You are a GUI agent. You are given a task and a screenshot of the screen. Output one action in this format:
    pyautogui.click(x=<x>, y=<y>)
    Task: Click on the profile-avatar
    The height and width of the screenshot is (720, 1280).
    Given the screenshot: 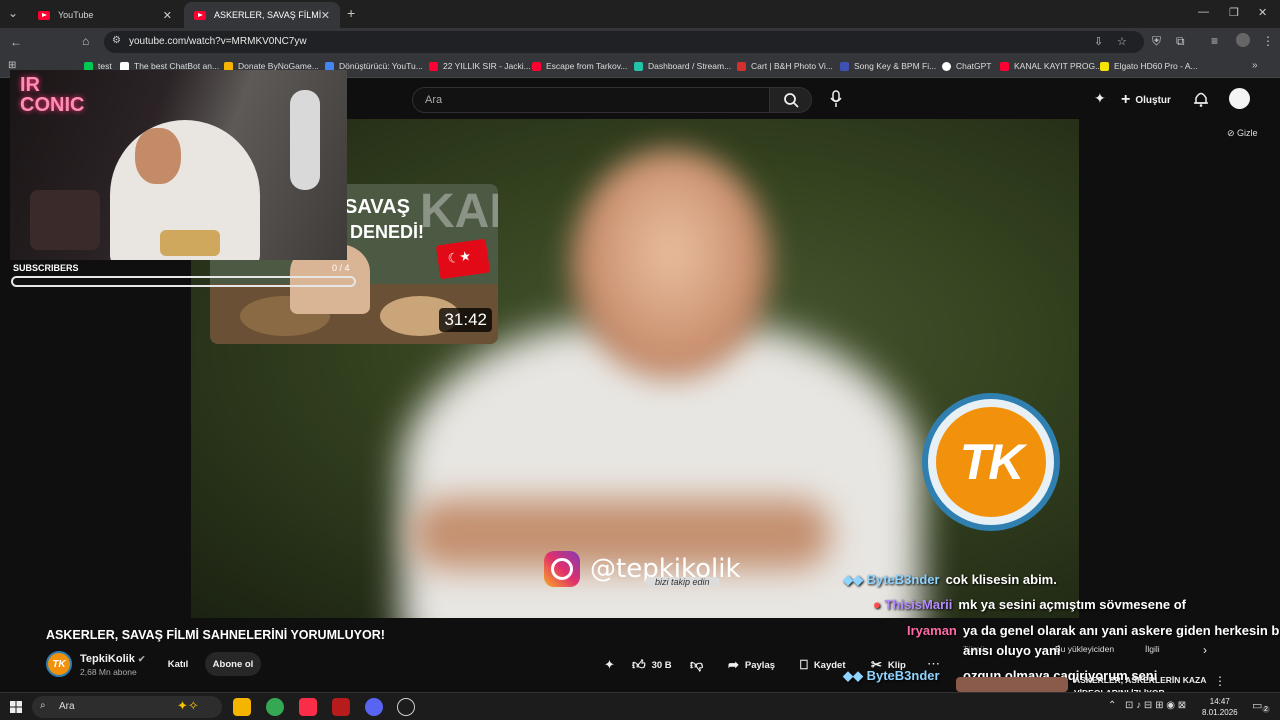 What is the action you would take?
    pyautogui.click(x=1243, y=40)
    